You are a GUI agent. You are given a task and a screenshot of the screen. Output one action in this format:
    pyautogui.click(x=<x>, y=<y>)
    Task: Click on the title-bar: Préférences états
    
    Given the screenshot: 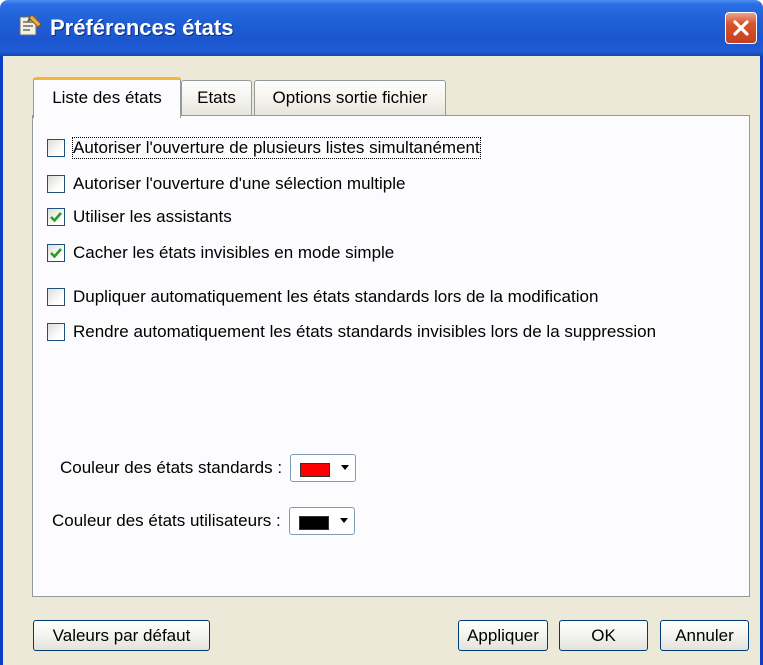 What is the action you would take?
    pyautogui.click(x=381, y=28)
    